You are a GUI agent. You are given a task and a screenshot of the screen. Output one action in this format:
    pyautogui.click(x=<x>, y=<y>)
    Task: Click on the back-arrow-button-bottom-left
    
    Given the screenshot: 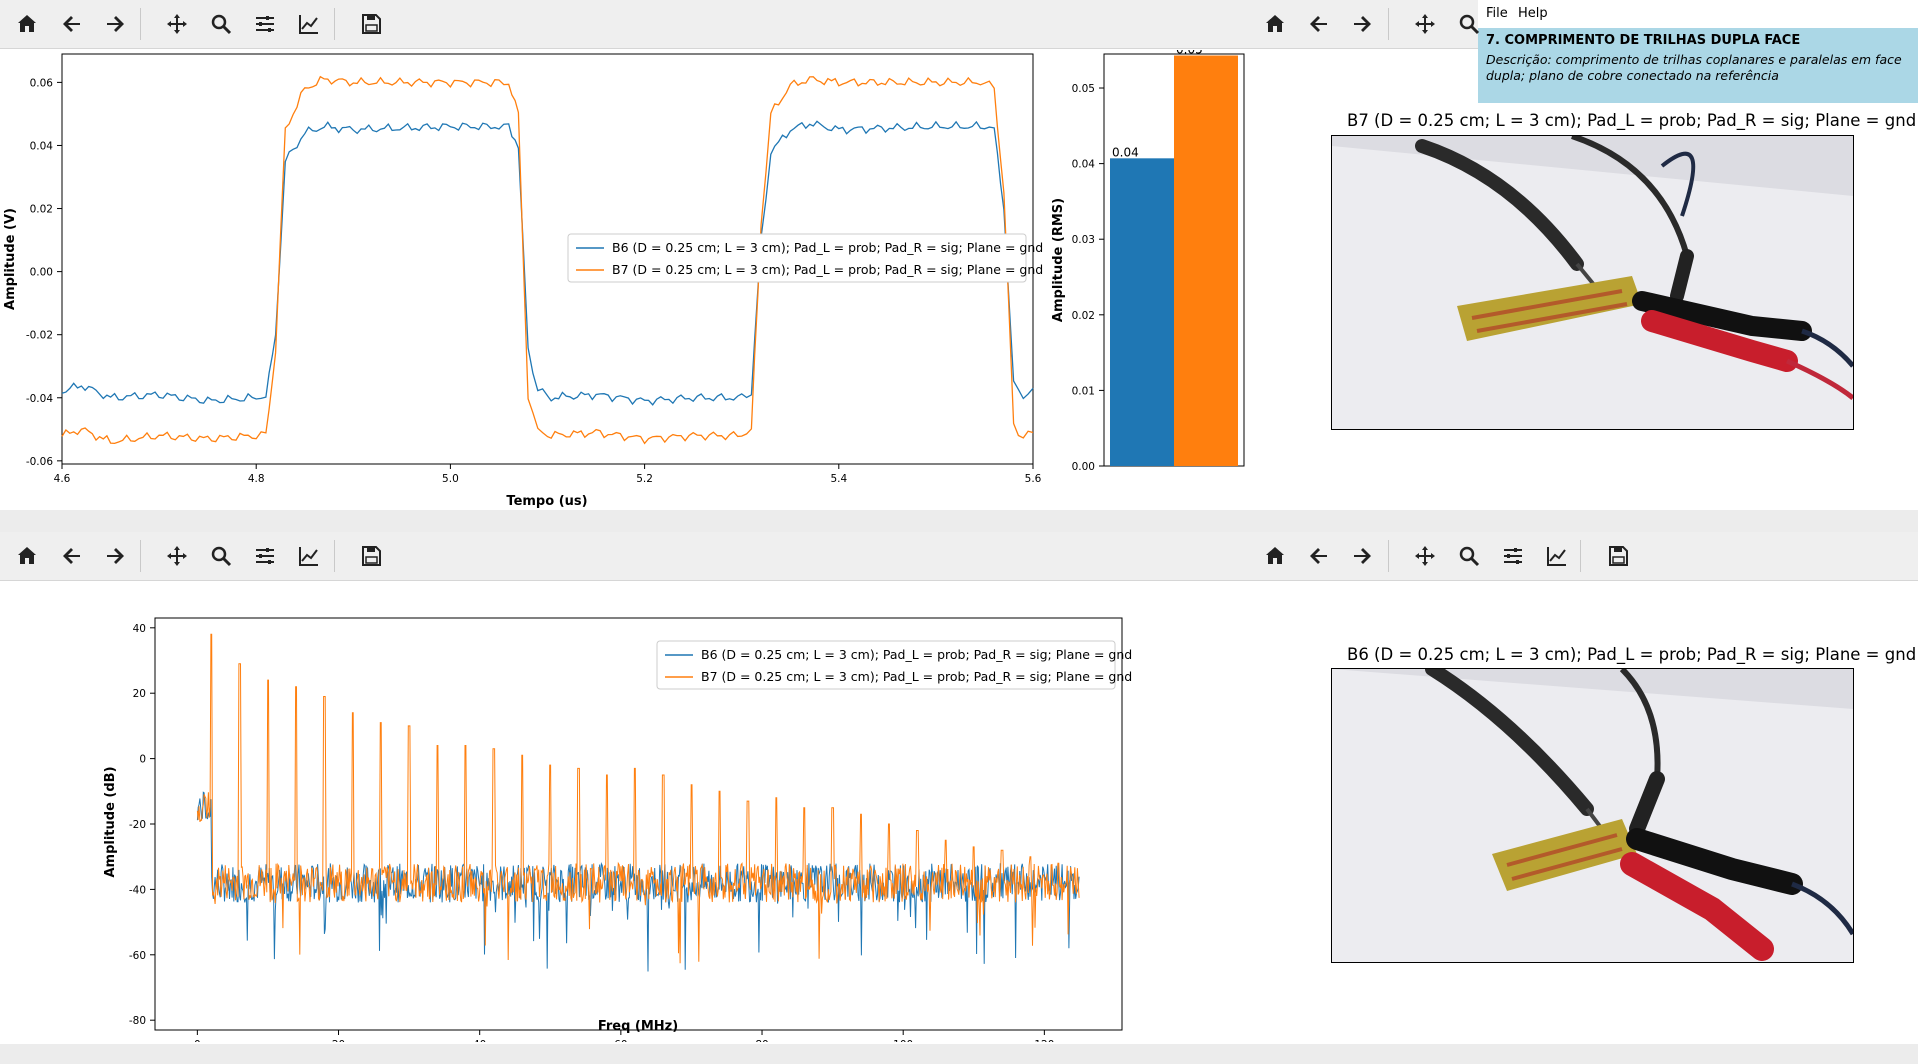 What is the action you would take?
    pyautogui.click(x=72, y=556)
    